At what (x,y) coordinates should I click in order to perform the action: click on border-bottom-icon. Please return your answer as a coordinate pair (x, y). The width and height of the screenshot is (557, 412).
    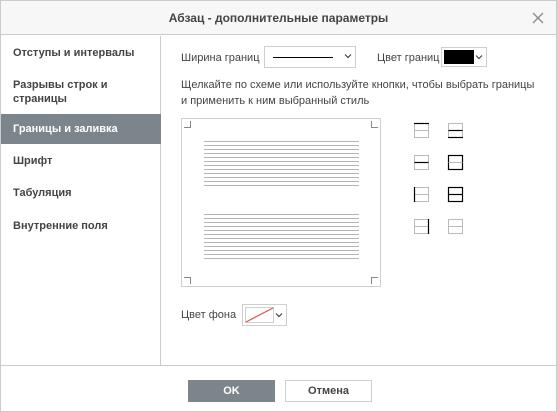
    Looking at the image, I should click on (455, 130).